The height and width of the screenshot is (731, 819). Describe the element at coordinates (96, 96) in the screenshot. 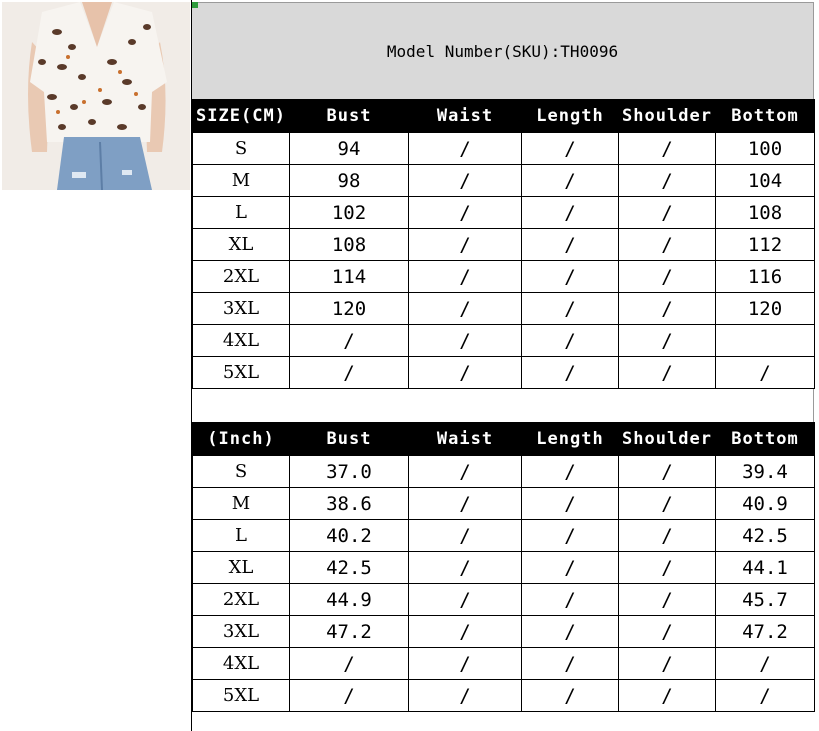

I see `product-photo` at that location.